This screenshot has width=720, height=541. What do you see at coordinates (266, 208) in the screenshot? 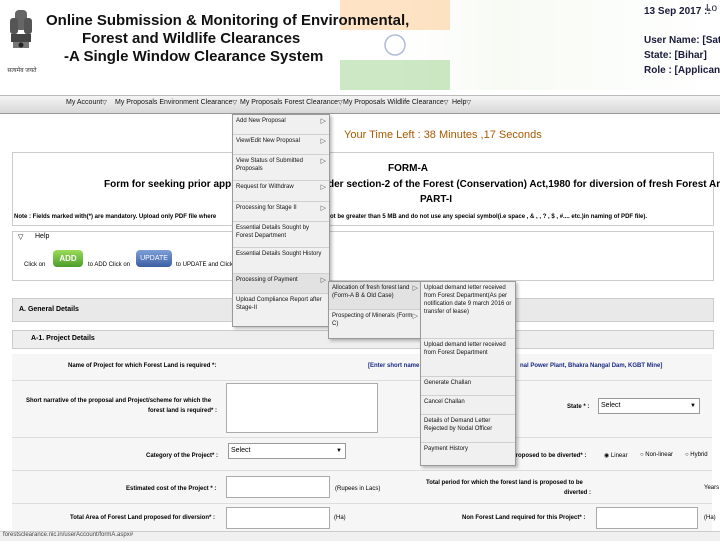
I see `menu-item-label: Processing for Stage II` at bounding box center [266, 208].